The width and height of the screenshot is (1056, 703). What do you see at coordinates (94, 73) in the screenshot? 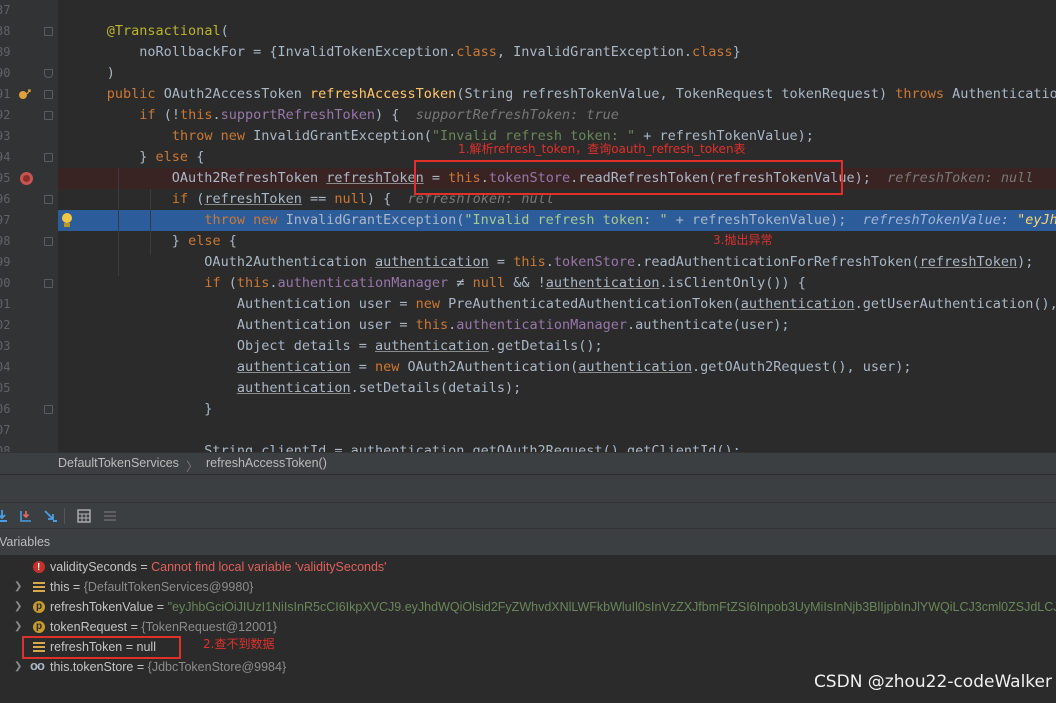
I see `code-token: )` at bounding box center [94, 73].